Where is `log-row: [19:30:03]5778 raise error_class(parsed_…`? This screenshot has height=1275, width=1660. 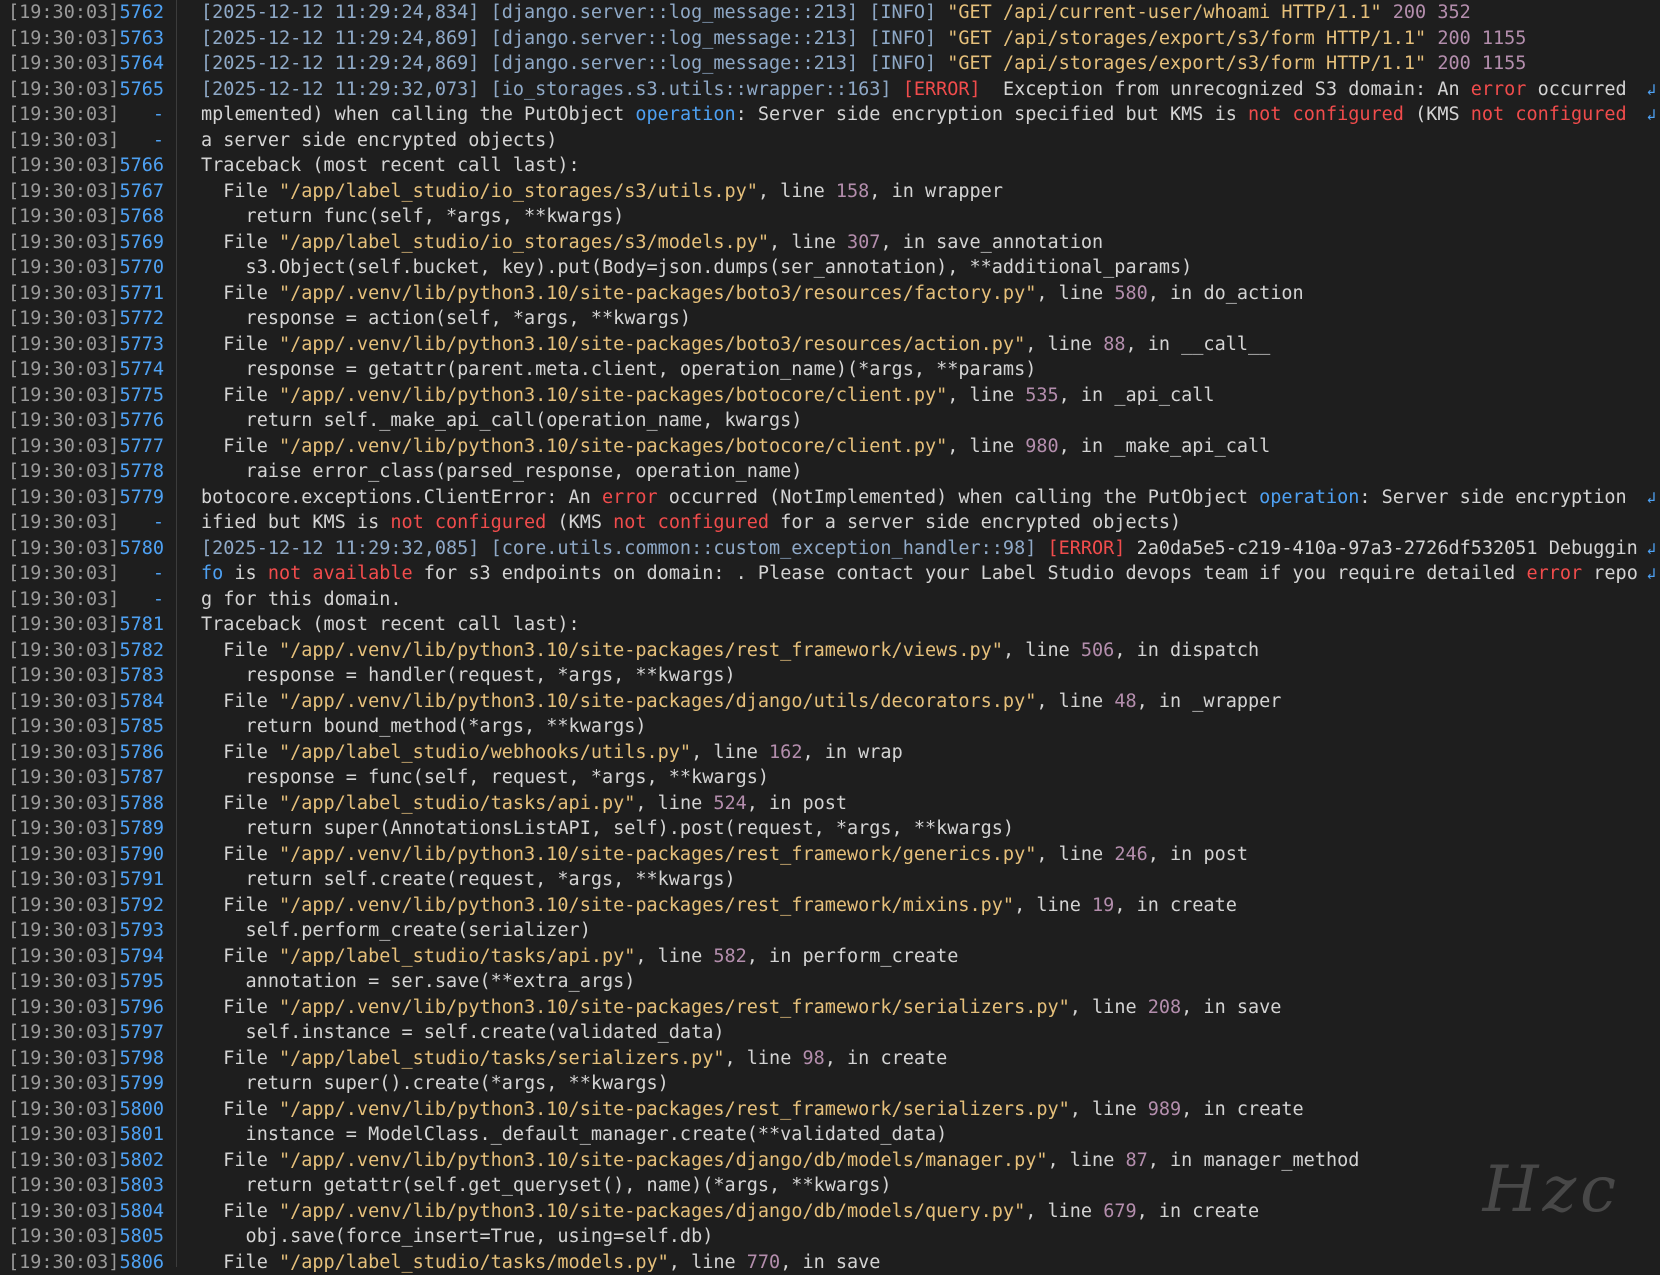 log-row: [19:30:03]5778 raise error_class(parsed_… is located at coordinates (830, 472).